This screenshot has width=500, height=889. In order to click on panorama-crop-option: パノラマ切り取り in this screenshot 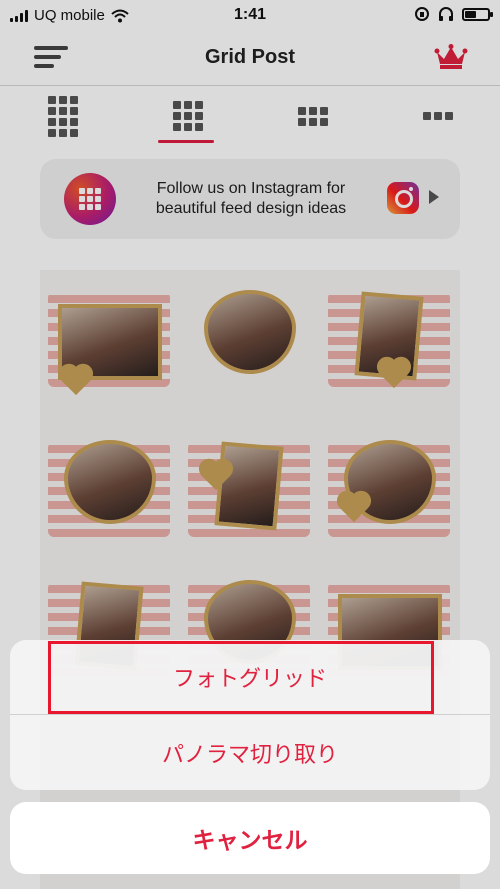, I will do `click(250, 752)`.